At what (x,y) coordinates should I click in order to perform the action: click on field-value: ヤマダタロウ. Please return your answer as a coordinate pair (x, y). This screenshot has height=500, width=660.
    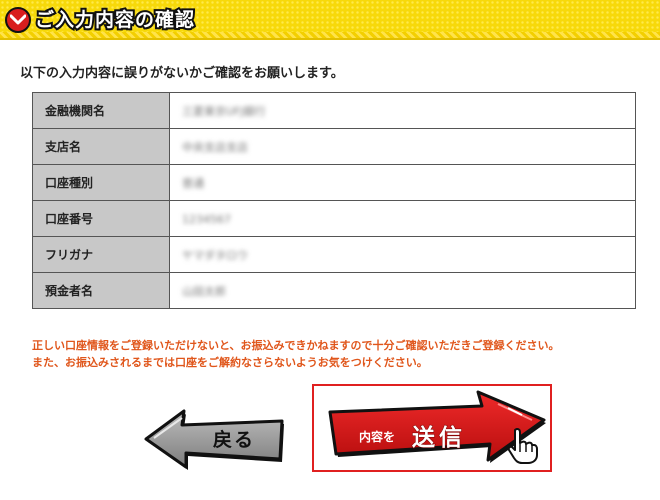
    Looking at the image, I should click on (215, 255).